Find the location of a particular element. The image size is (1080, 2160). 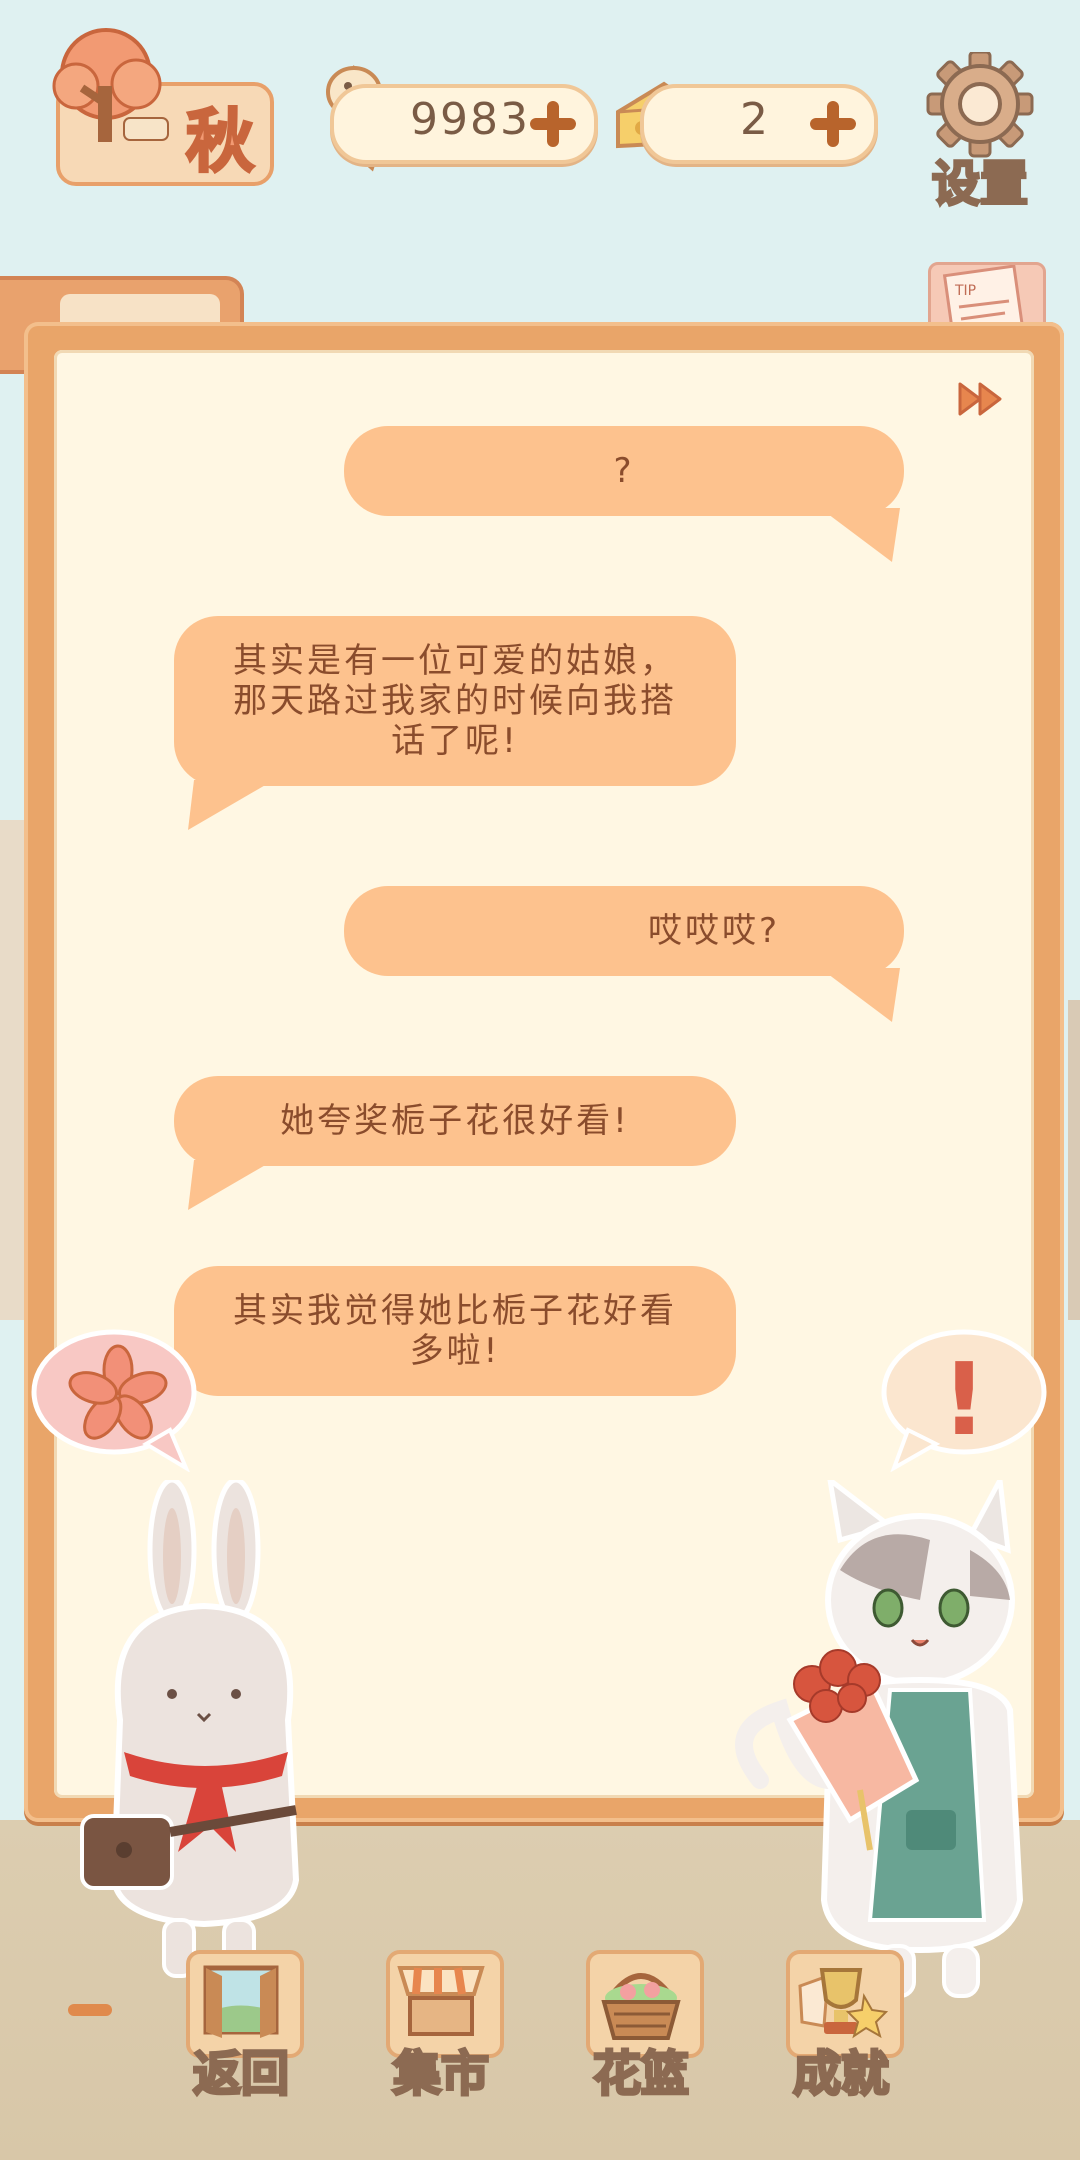

dialog-bubble-left: 其实我觉得她比栀子花好看 多啦! is located at coordinates (455, 1331).